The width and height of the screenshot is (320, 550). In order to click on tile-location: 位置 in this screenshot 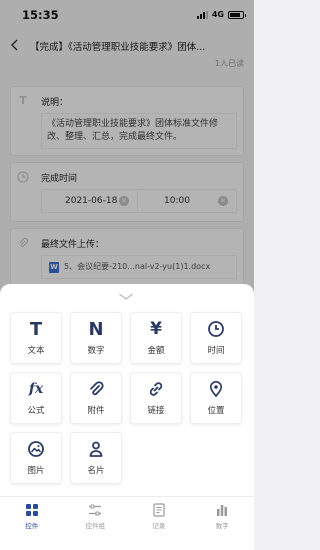, I will do `click(216, 398)`.